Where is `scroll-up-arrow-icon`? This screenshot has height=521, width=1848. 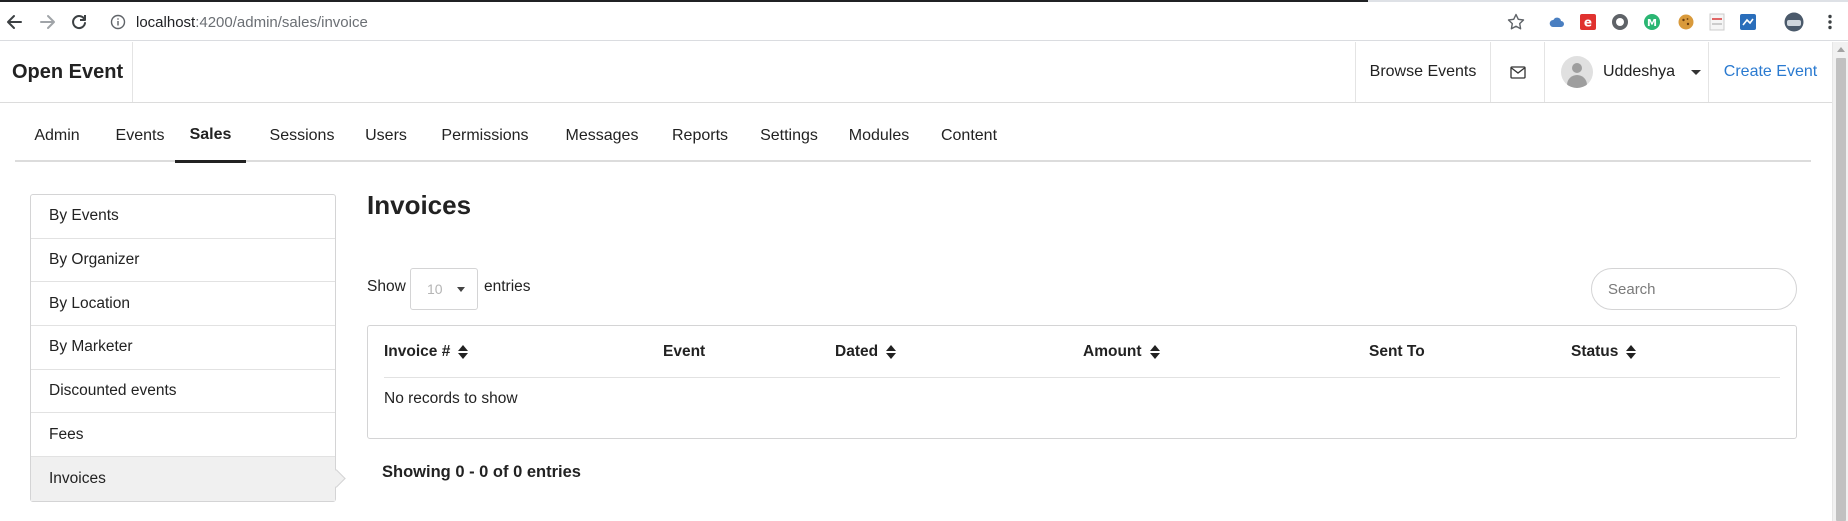 scroll-up-arrow-icon is located at coordinates (1841, 49).